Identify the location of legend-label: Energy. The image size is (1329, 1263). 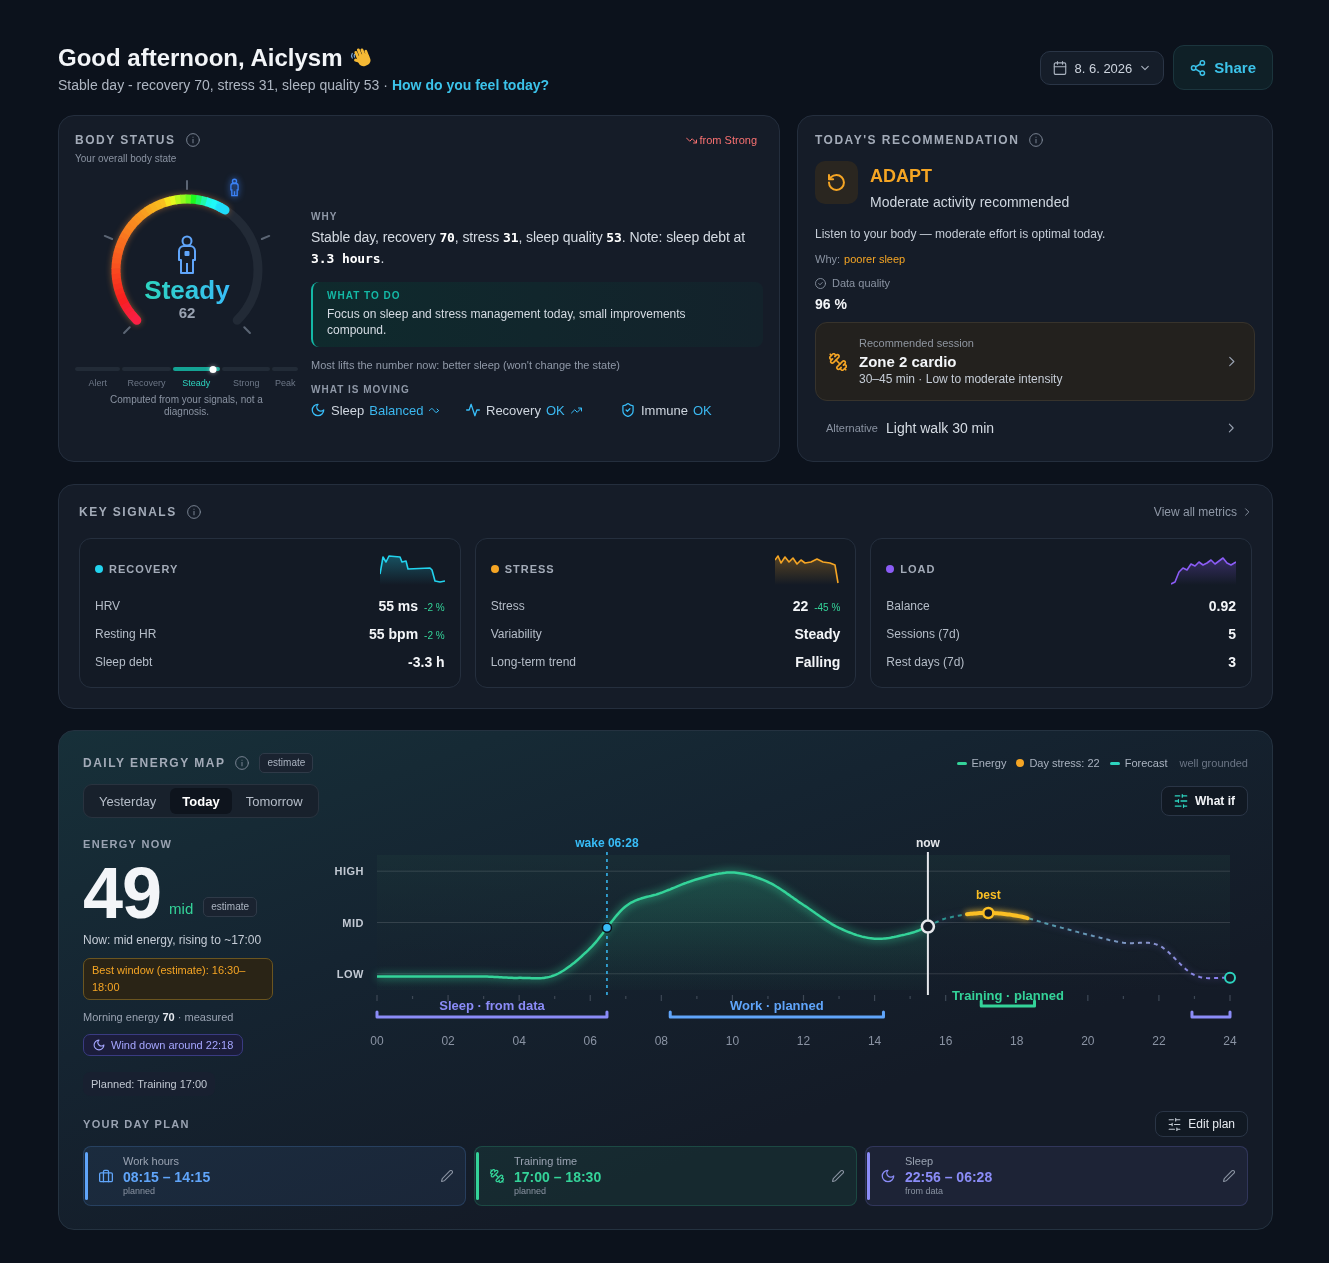
(989, 763).